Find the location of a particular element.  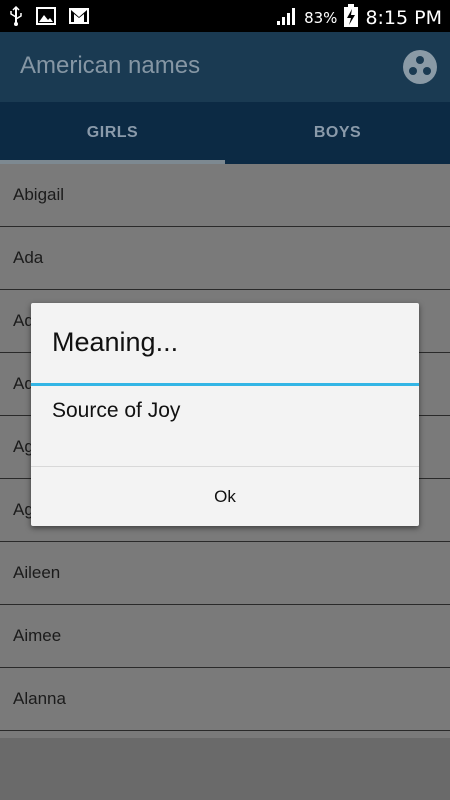

list-item-label: Aimee is located at coordinates (37, 635).